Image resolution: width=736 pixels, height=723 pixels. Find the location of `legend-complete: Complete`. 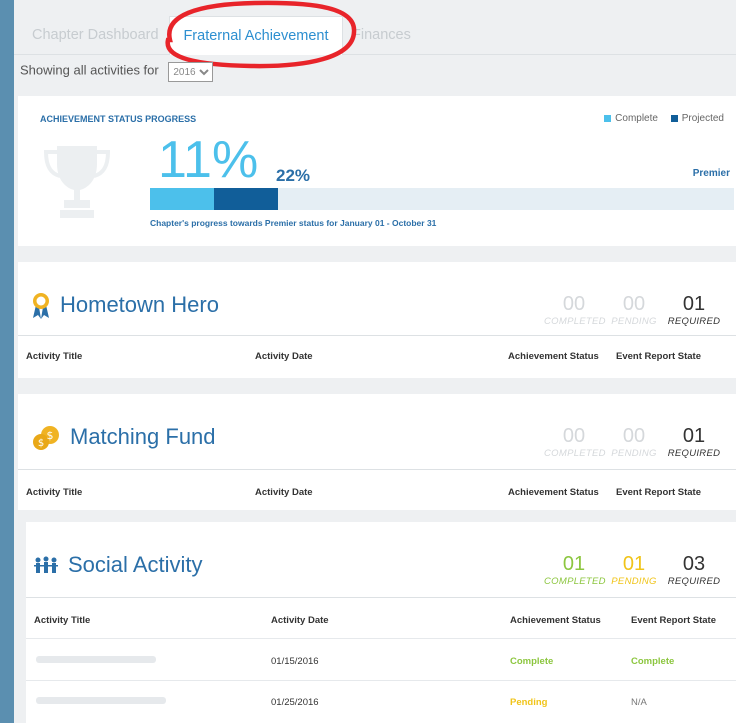

legend-complete: Complete is located at coordinates (636, 118).